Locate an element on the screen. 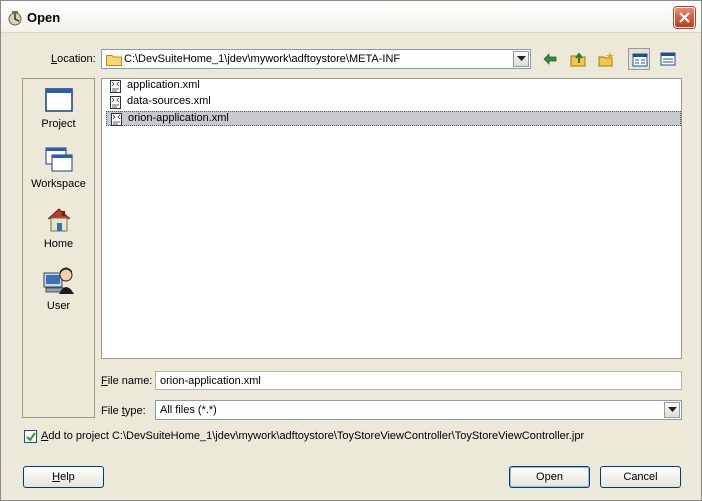 The image size is (702, 501). details-view-icon is located at coordinates (668, 59).